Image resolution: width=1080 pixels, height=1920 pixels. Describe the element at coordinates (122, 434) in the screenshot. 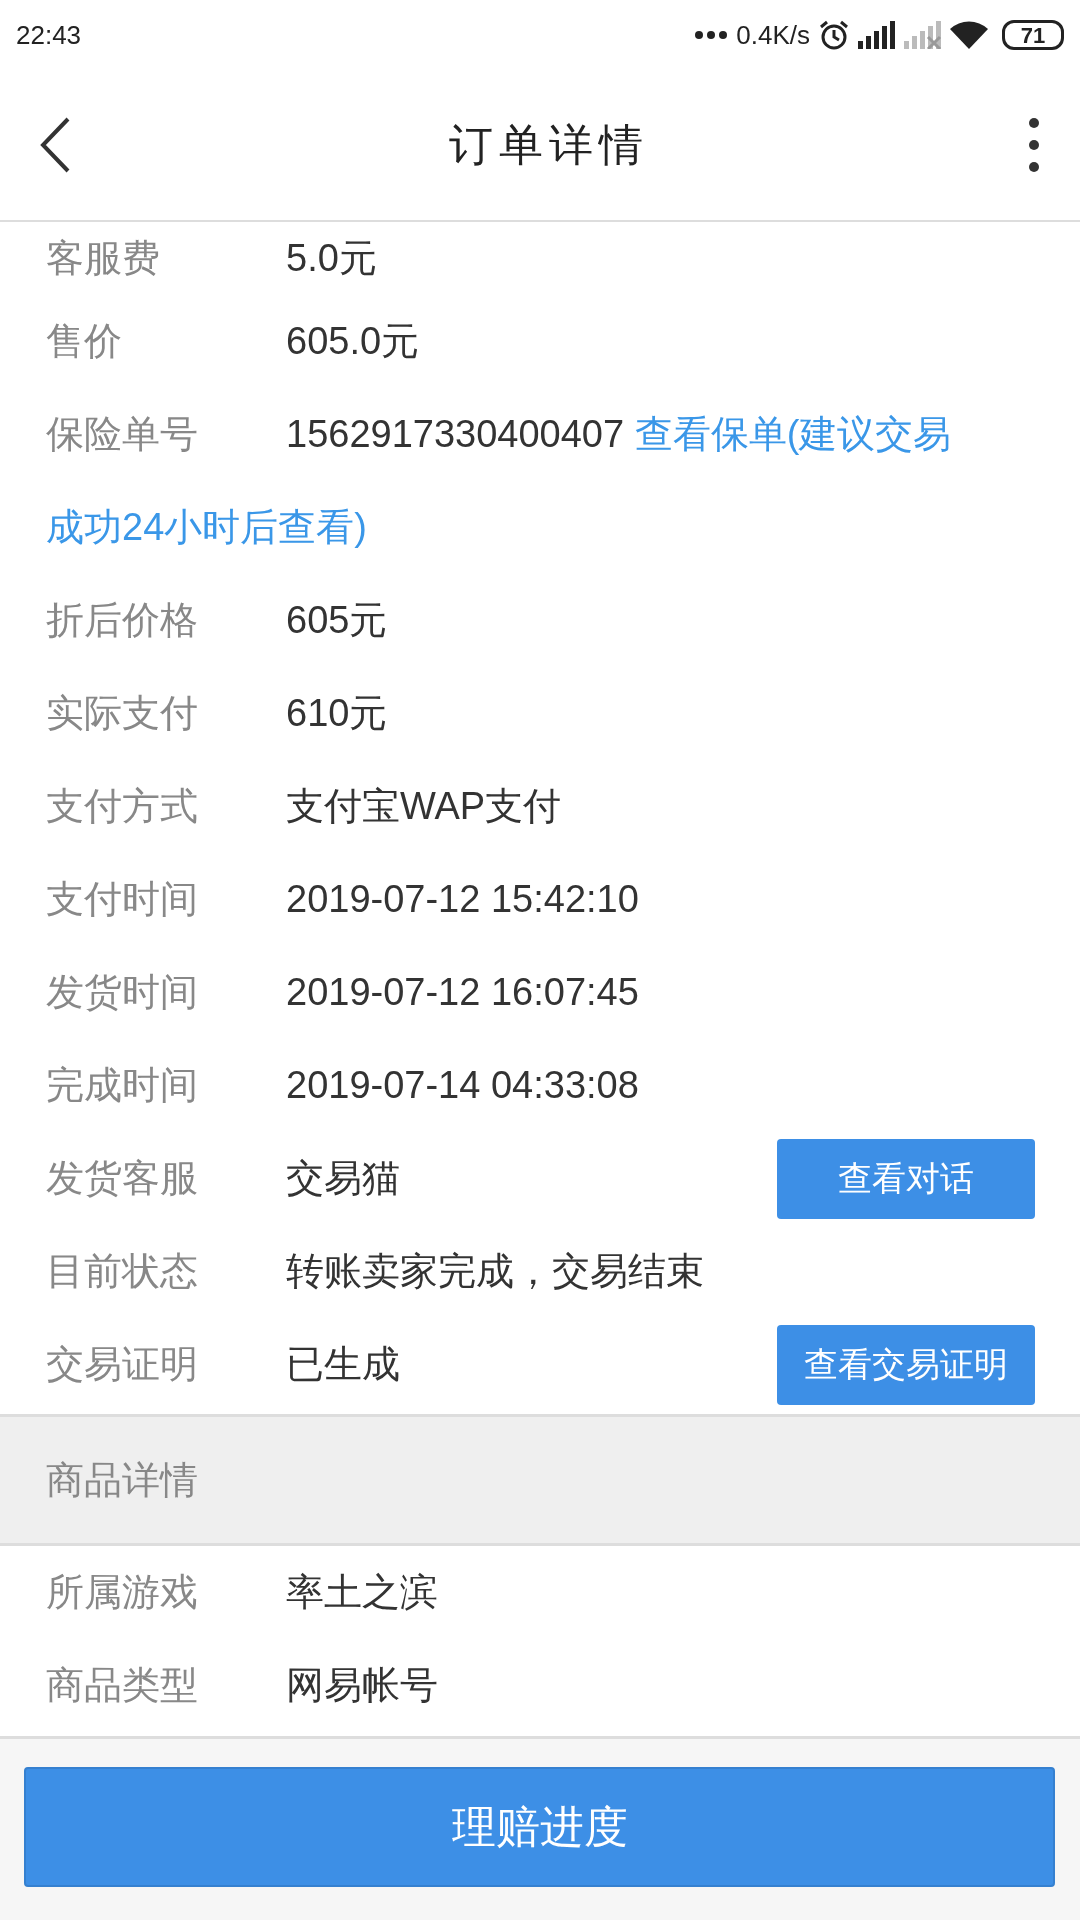

I see `field-label: 保险单号` at that location.